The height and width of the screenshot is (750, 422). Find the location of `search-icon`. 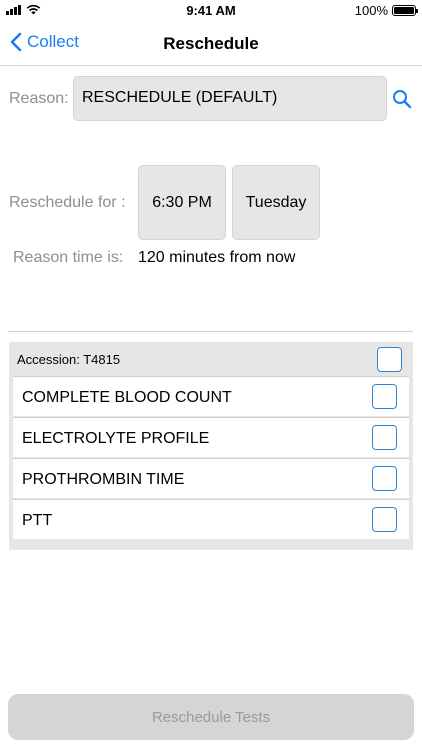

search-icon is located at coordinates (402, 99).